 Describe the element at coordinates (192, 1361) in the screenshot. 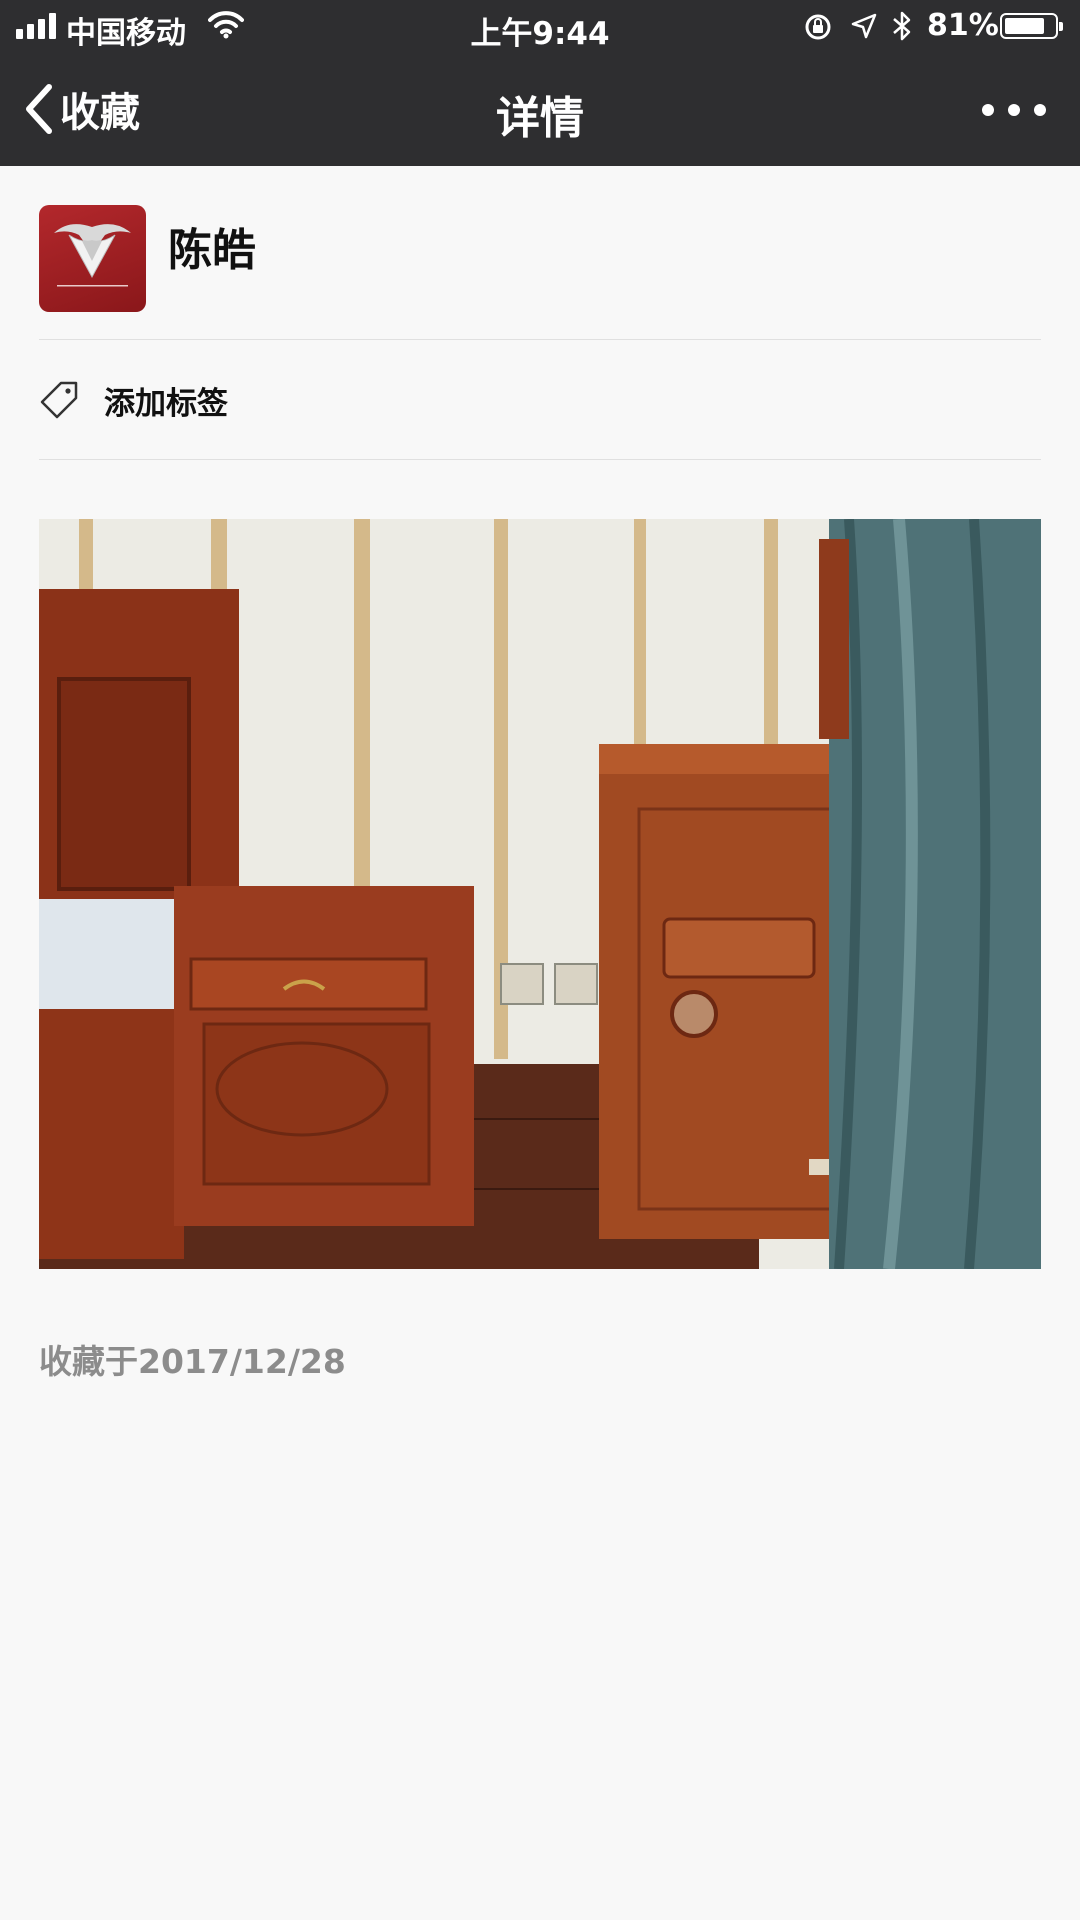

I see `saved-date: 收藏于2017/12/28` at that location.